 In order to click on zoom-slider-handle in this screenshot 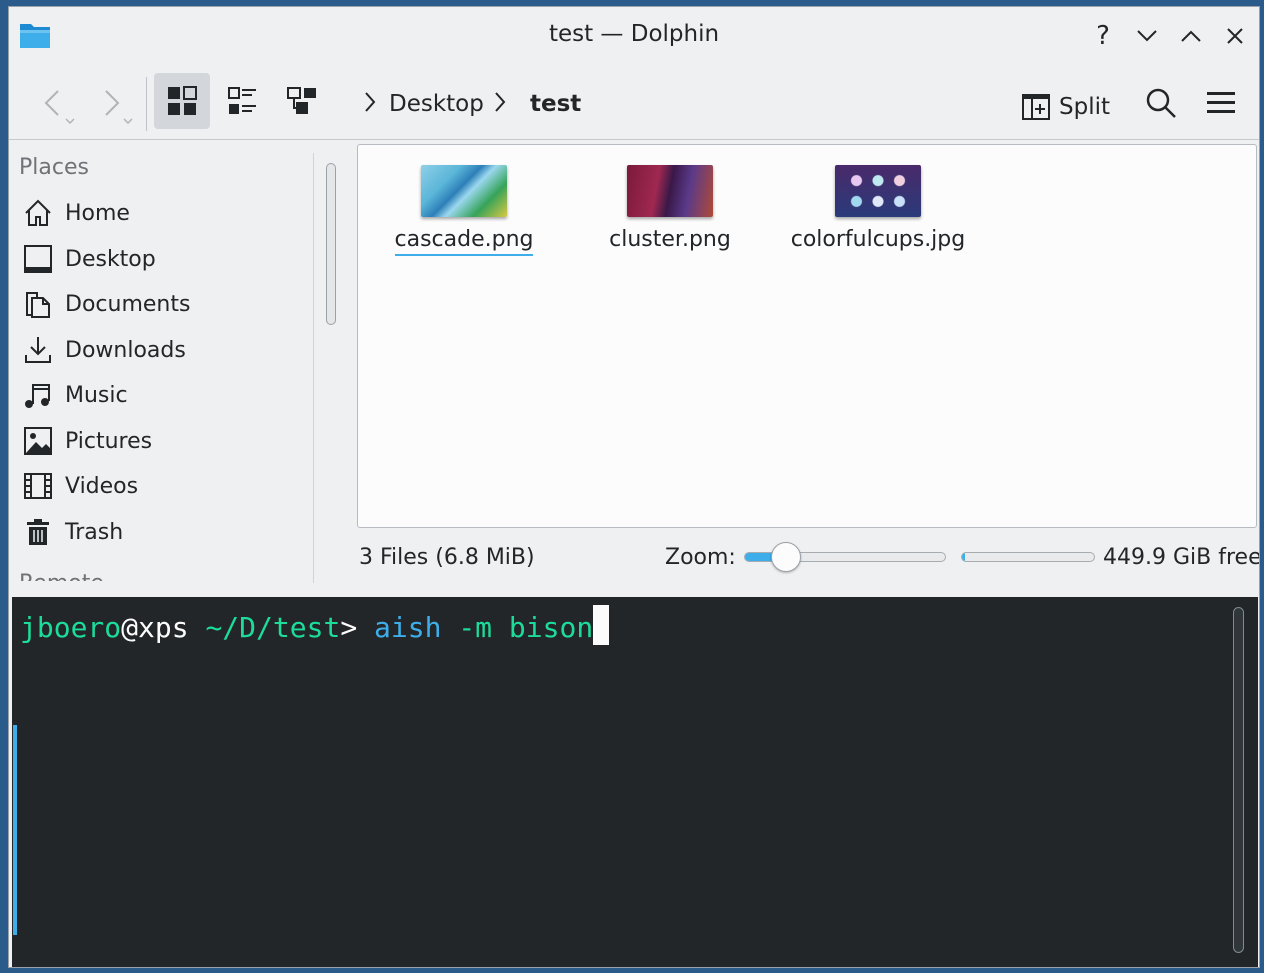, I will do `click(786, 557)`.